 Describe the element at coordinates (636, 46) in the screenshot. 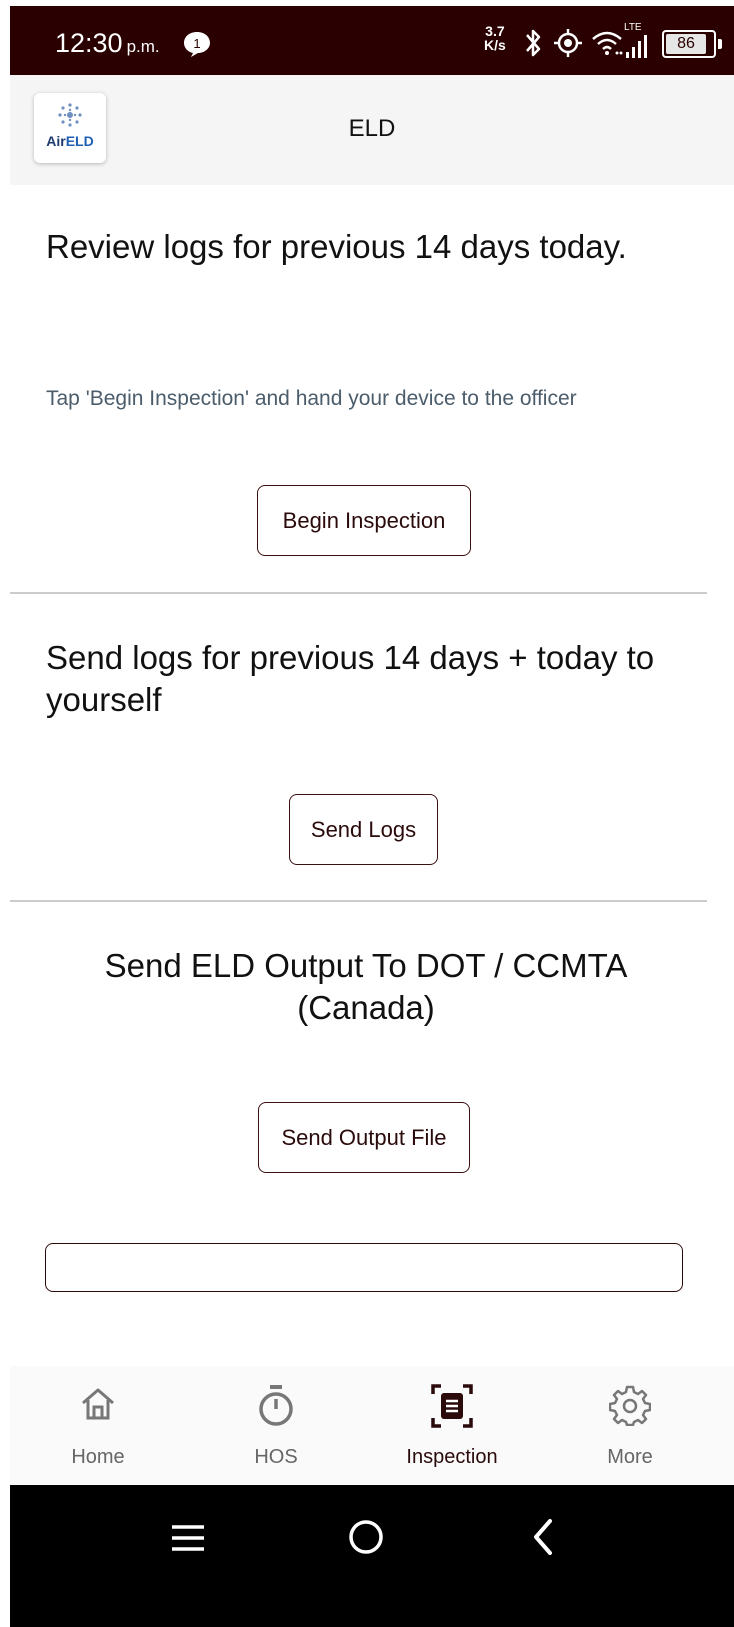

I see `signal-icon` at that location.